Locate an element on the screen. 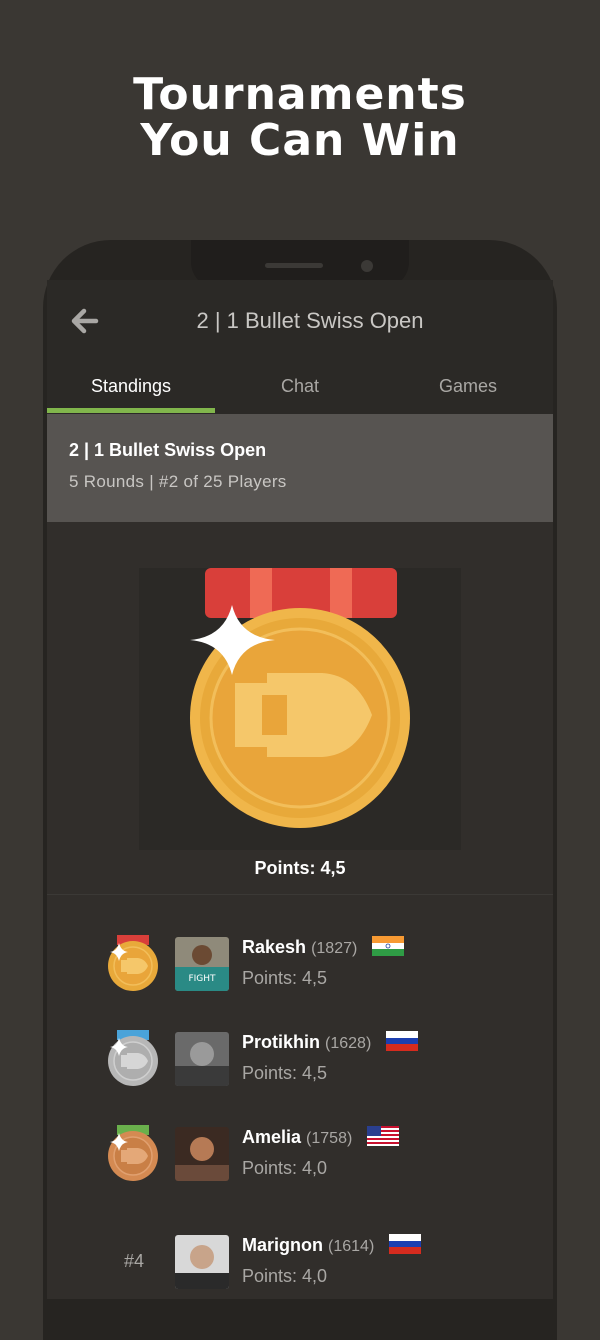 This screenshot has width=600, height=1340. standings-row: FIGHT Rakesh (1827) Points: 4,5 is located at coordinates (300, 970).